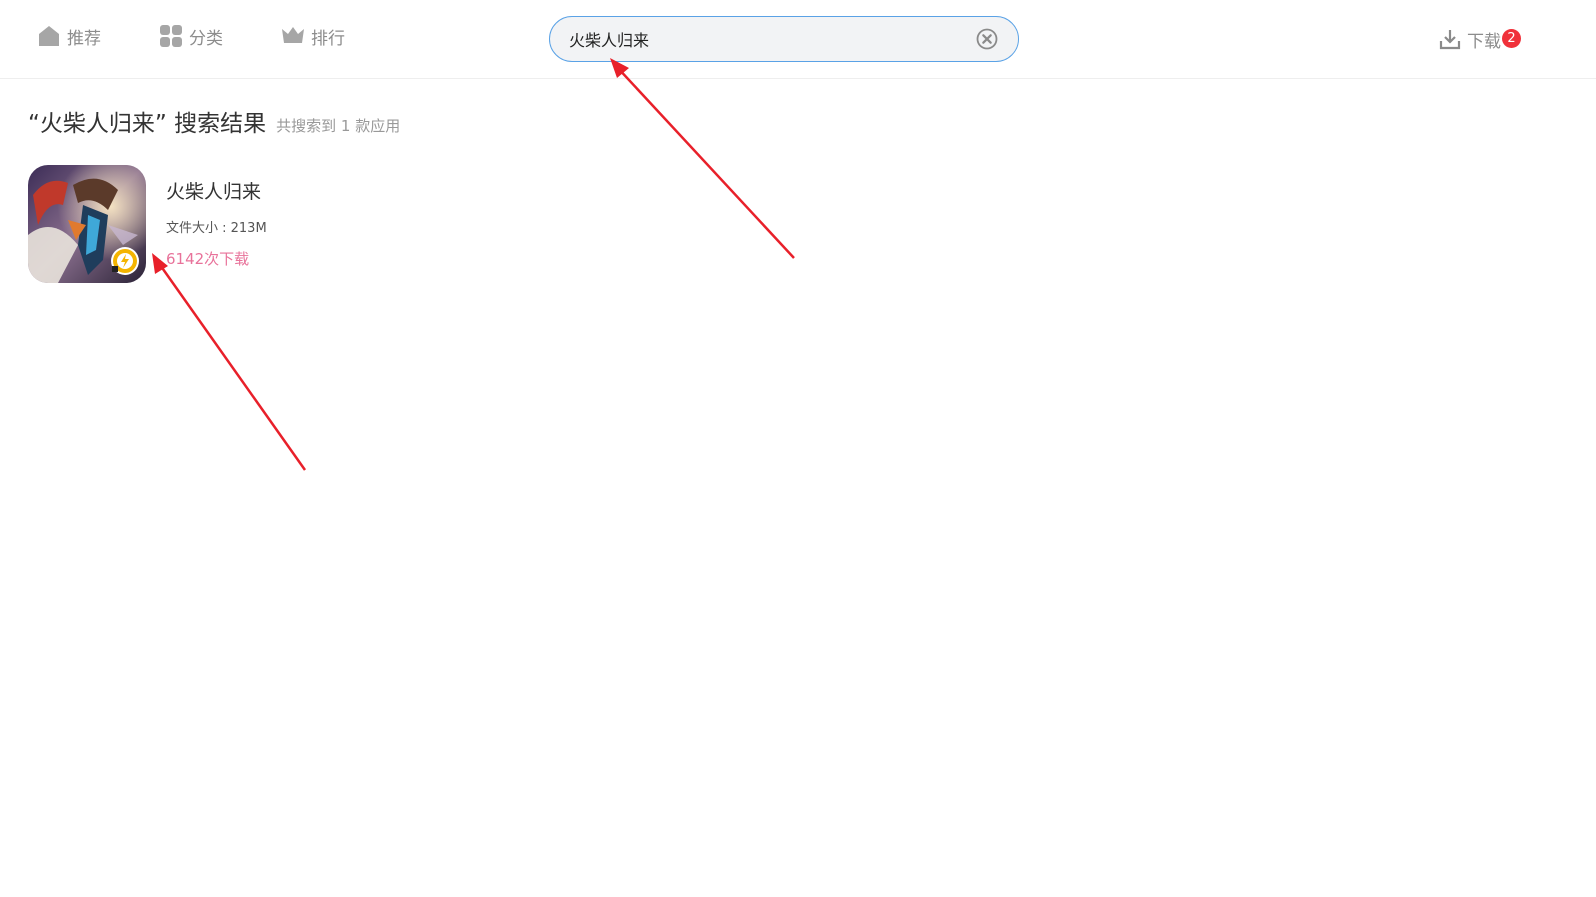 This screenshot has height=897, width=1596. What do you see at coordinates (328, 38) in the screenshot?
I see `nav-item-label: 排行` at bounding box center [328, 38].